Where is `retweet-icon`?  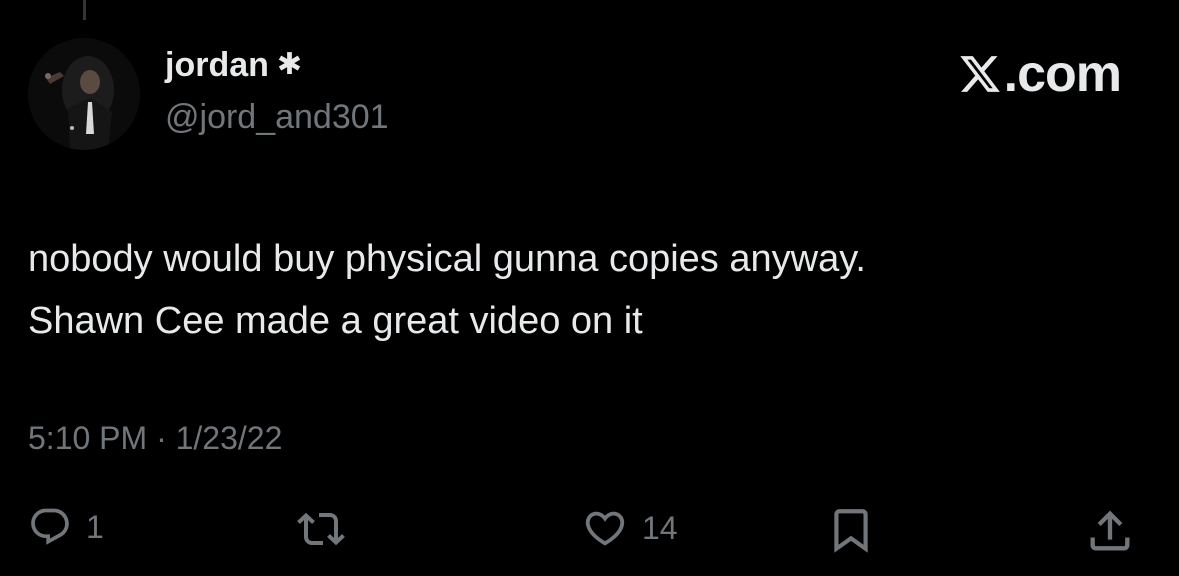 retweet-icon is located at coordinates (321, 529).